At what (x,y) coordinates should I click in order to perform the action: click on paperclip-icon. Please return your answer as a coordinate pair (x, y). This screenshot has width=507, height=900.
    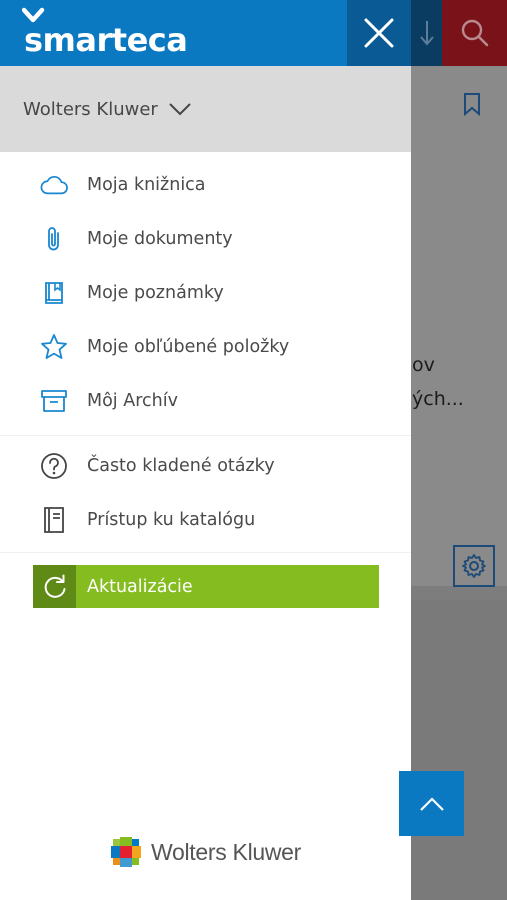
    Looking at the image, I should click on (54, 239).